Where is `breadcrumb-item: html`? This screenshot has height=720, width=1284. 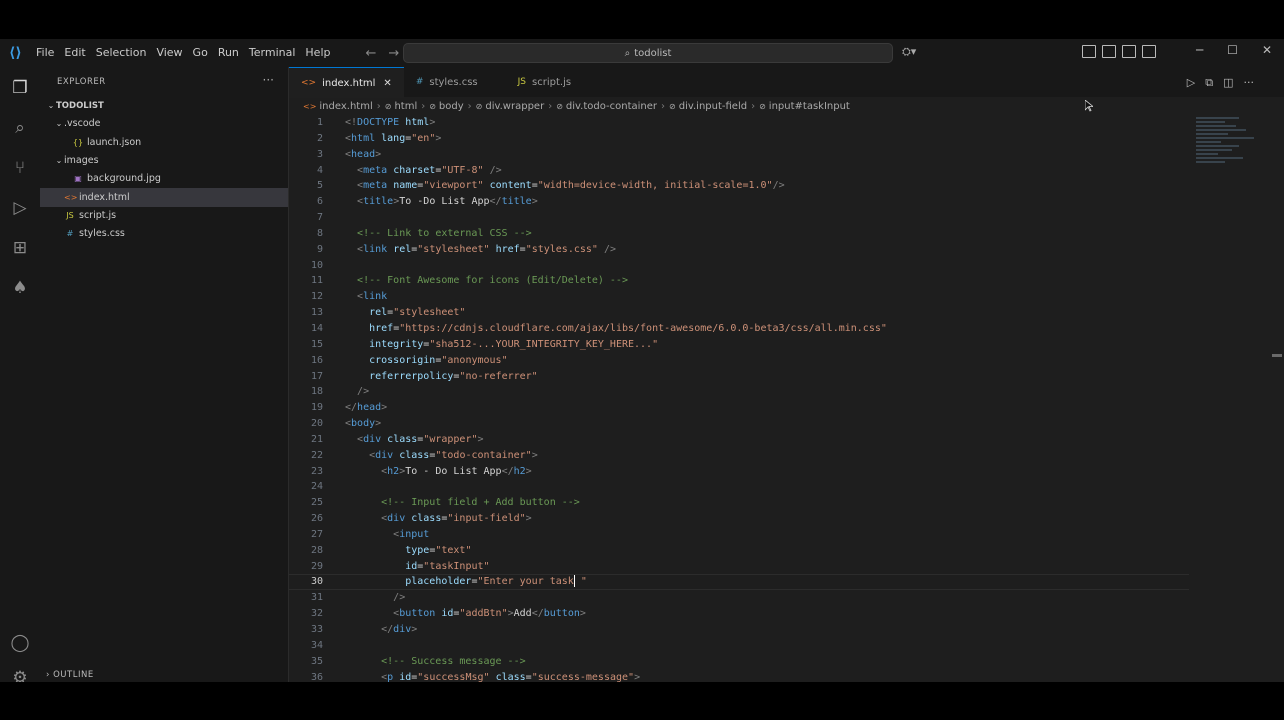
breadcrumb-item: html is located at coordinates (405, 106).